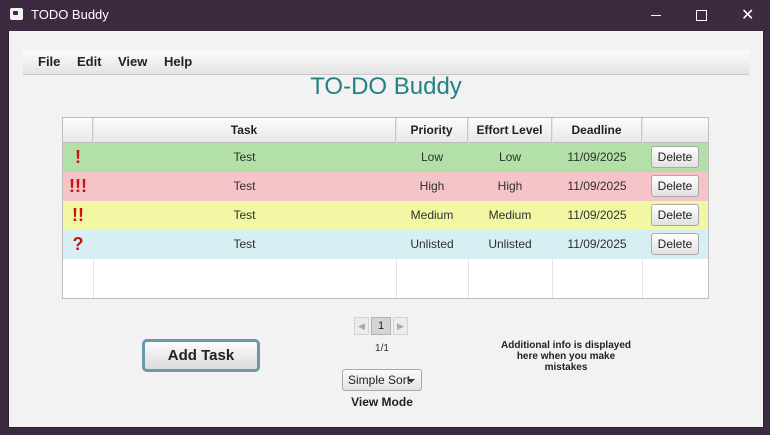  I want to click on menu-view: View, so click(132, 61).